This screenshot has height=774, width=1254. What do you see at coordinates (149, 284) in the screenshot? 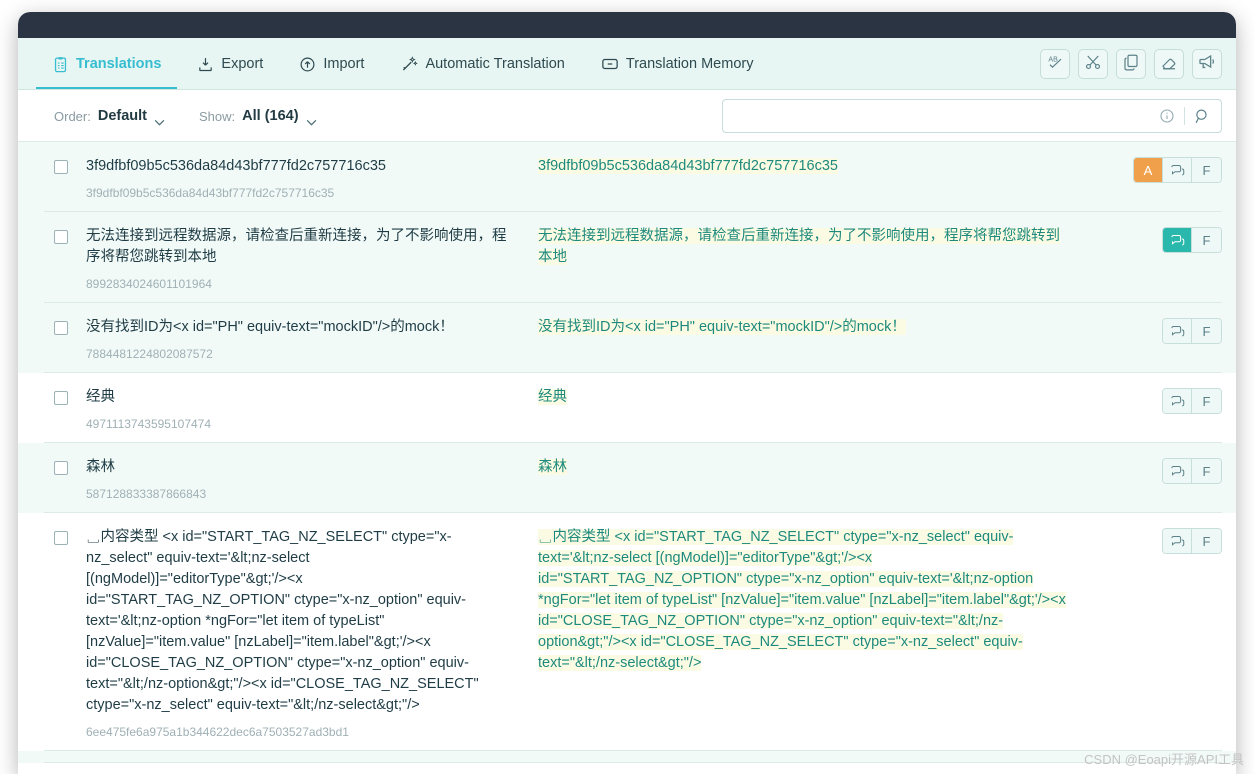
I see `source-id: 8992834024601101964` at bounding box center [149, 284].